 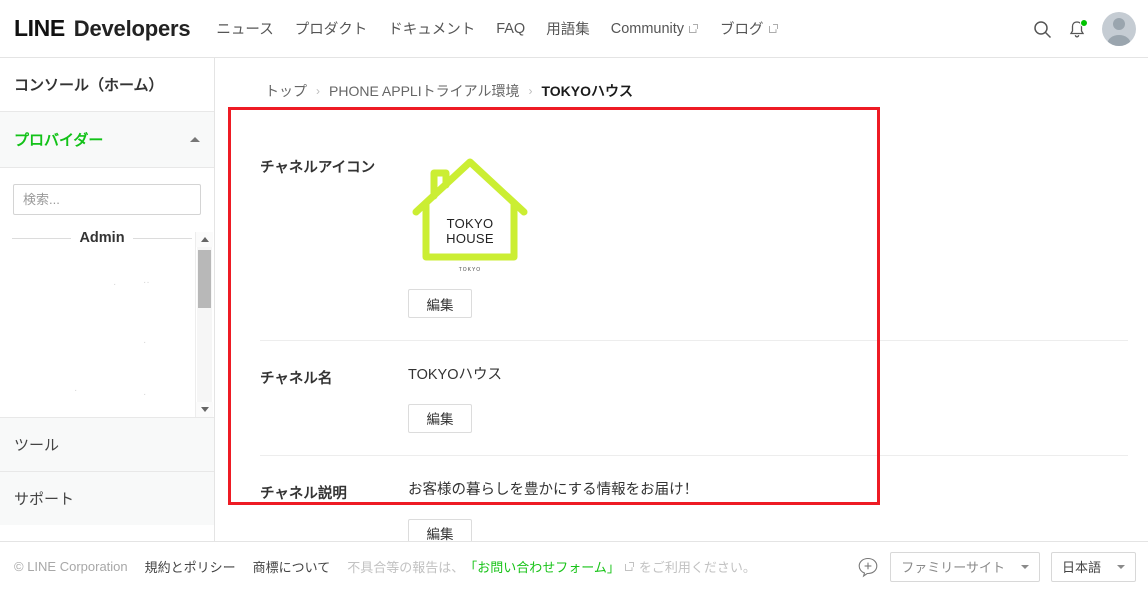 I want to click on divider-line-right, so click(x=162, y=238).